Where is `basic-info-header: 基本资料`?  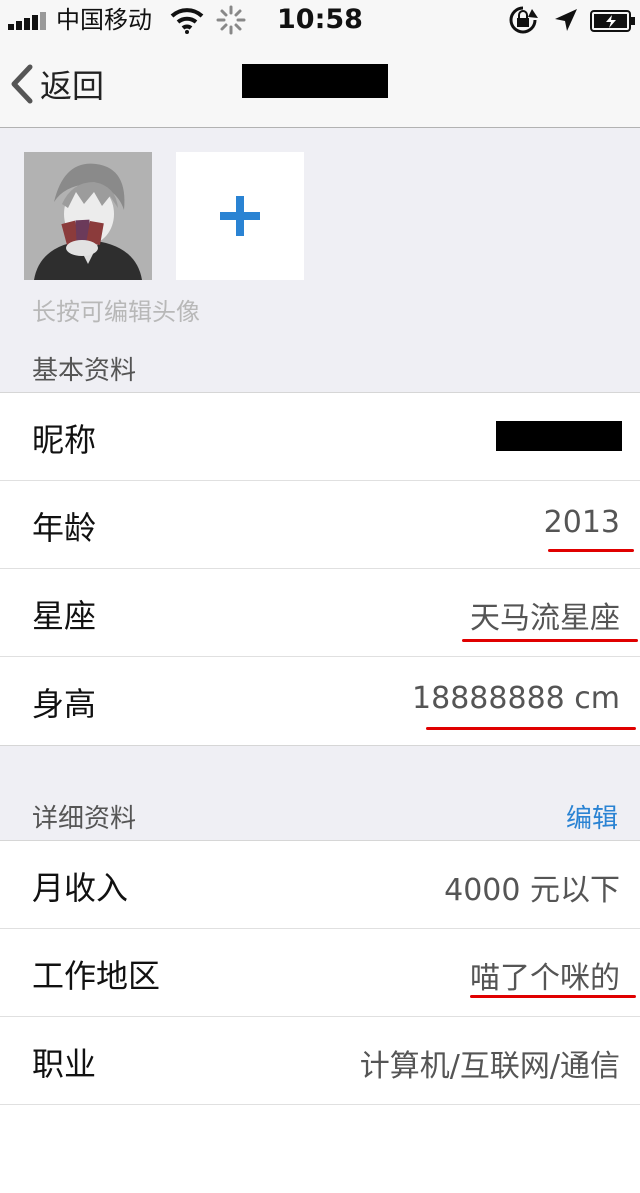
basic-info-header: 基本资料 is located at coordinates (320, 366).